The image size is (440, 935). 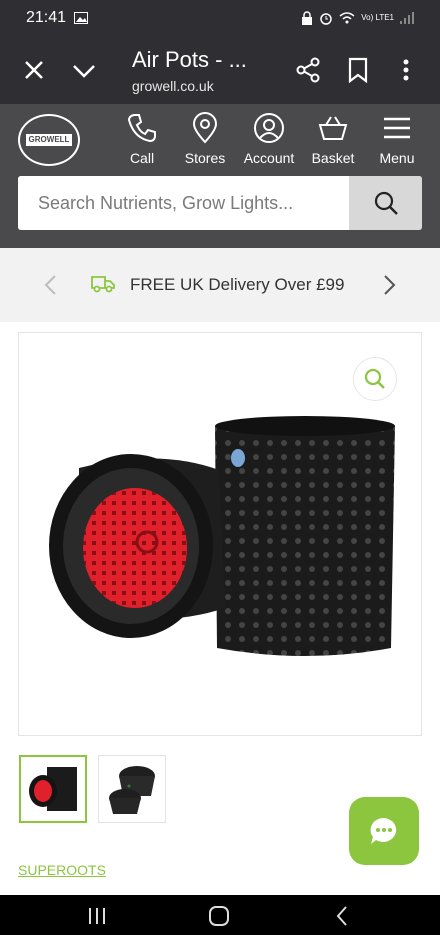 I want to click on chat-button, so click(x=384, y=831).